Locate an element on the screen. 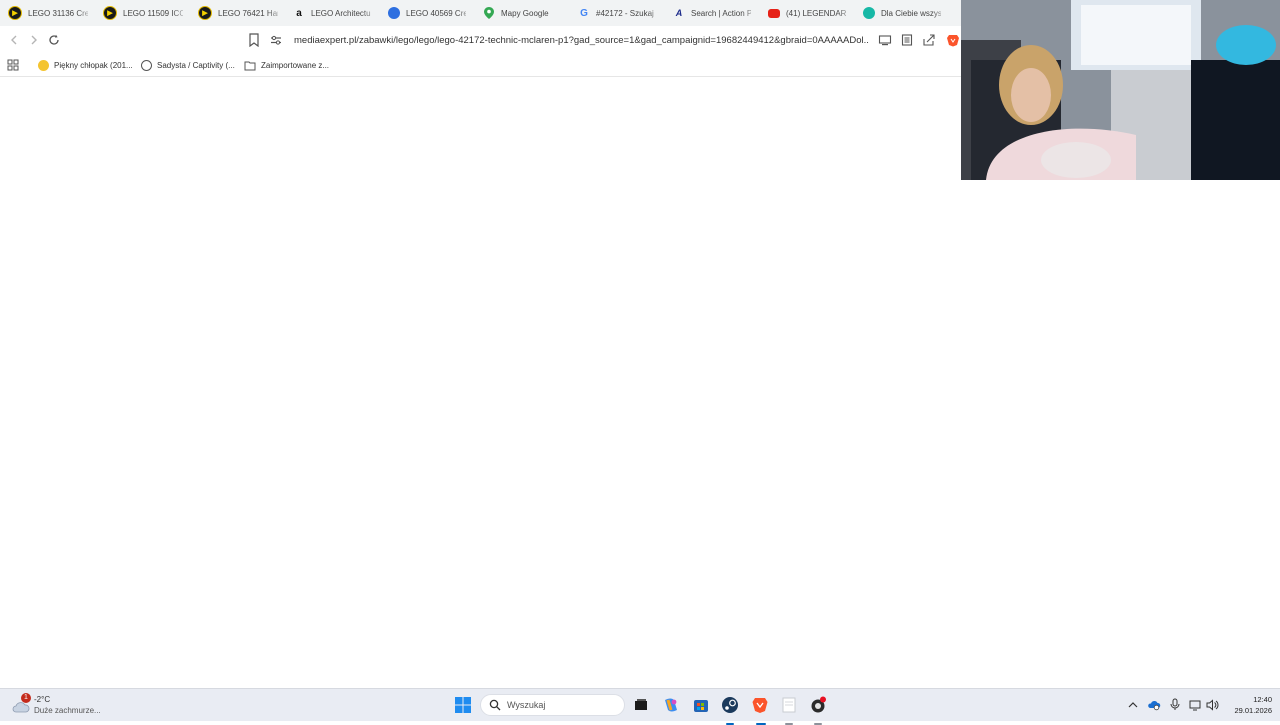 The height and width of the screenshot is (725, 1280). bookmark-icon is located at coordinates (254, 40).